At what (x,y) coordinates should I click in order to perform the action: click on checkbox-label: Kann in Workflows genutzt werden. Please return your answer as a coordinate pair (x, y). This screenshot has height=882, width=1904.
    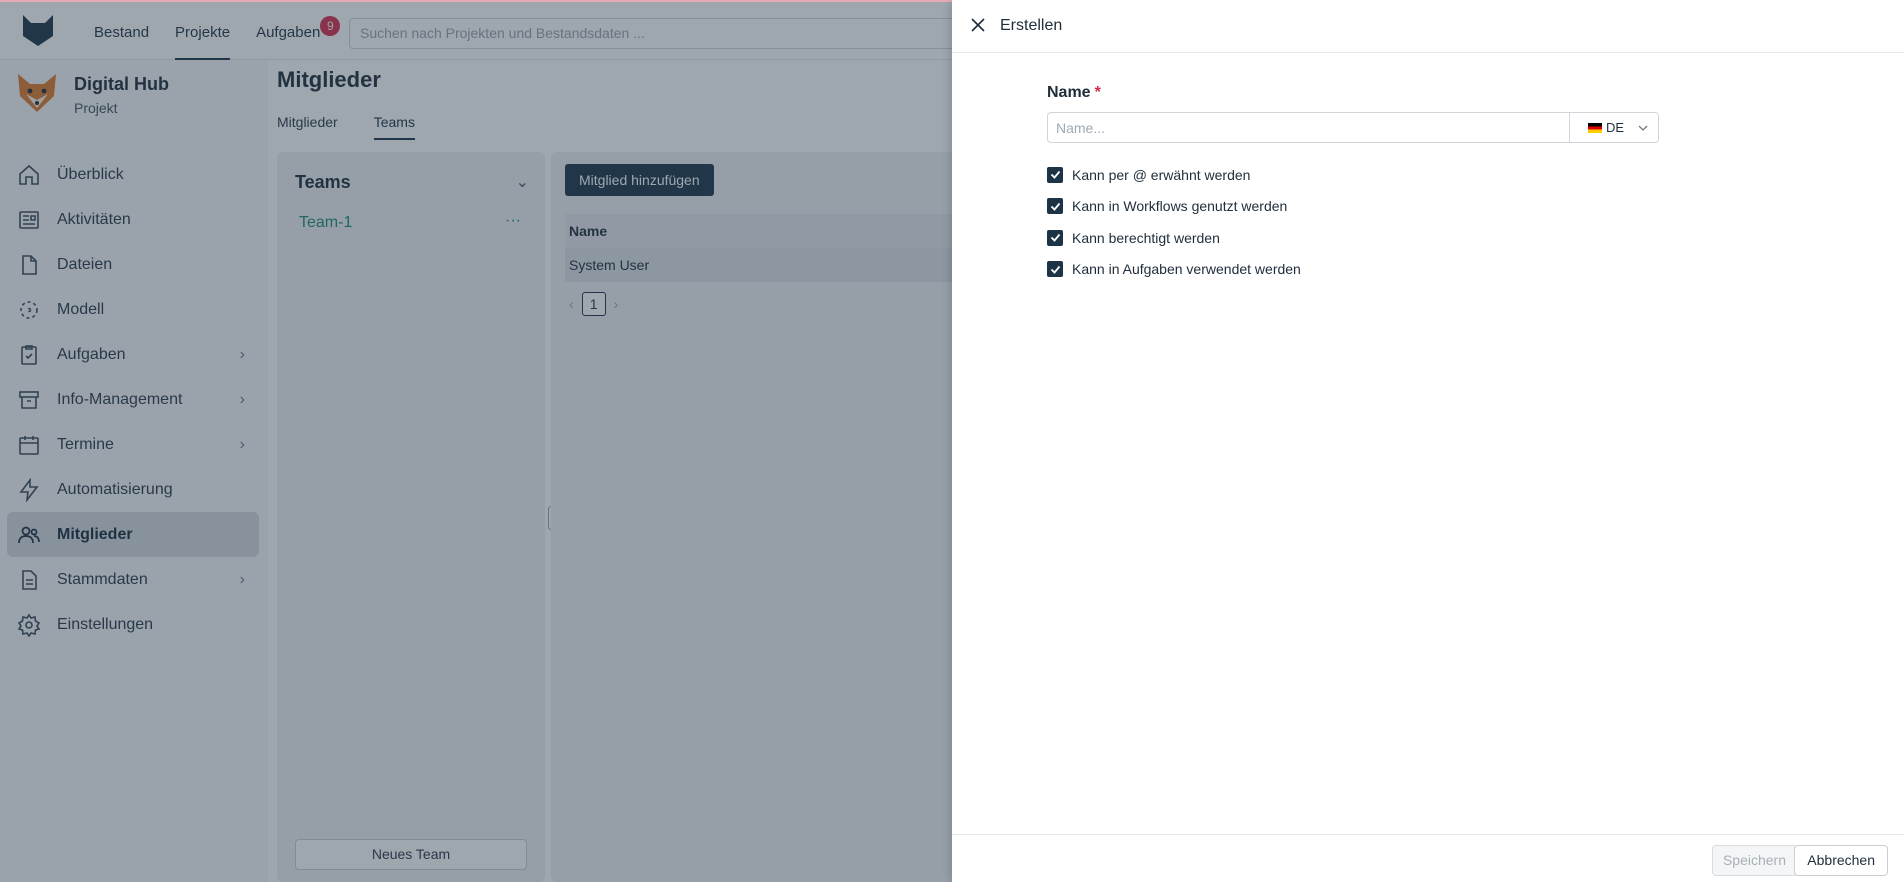
    Looking at the image, I should click on (1180, 206).